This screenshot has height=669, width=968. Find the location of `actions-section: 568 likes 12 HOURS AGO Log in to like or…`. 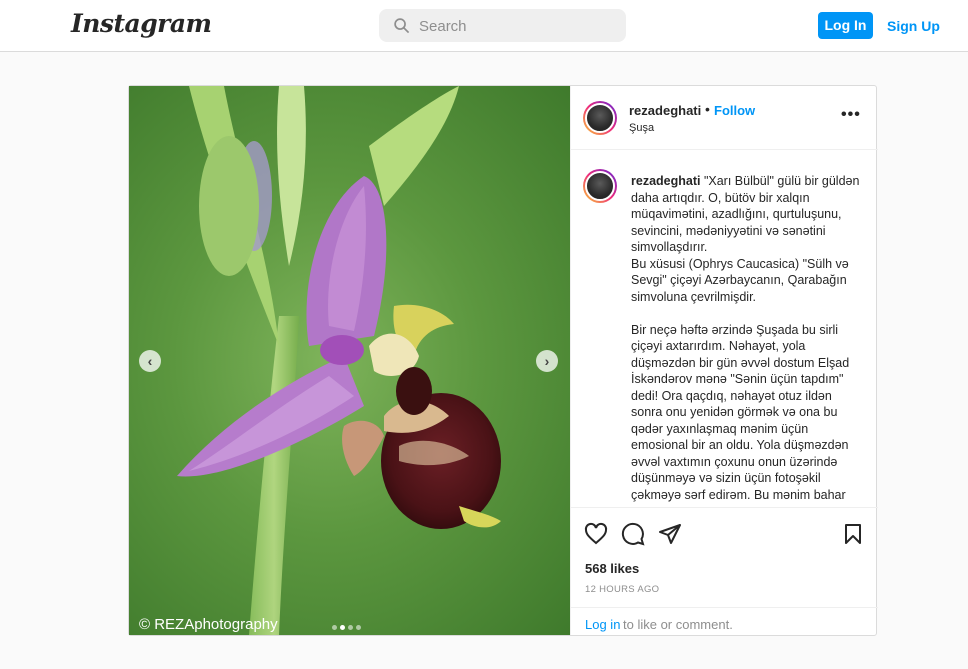

actions-section: 568 likes 12 HOURS AGO Log in to like or… is located at coordinates (724, 571).